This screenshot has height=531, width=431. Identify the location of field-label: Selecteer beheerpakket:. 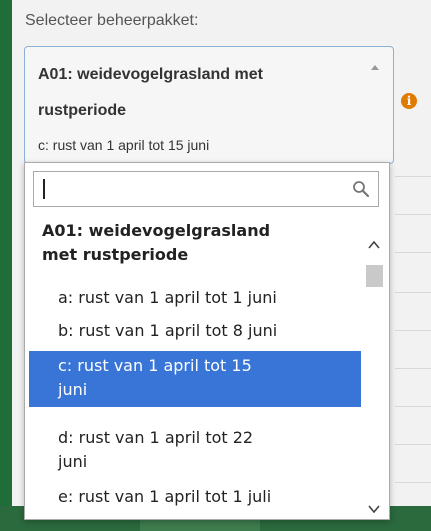
(112, 20).